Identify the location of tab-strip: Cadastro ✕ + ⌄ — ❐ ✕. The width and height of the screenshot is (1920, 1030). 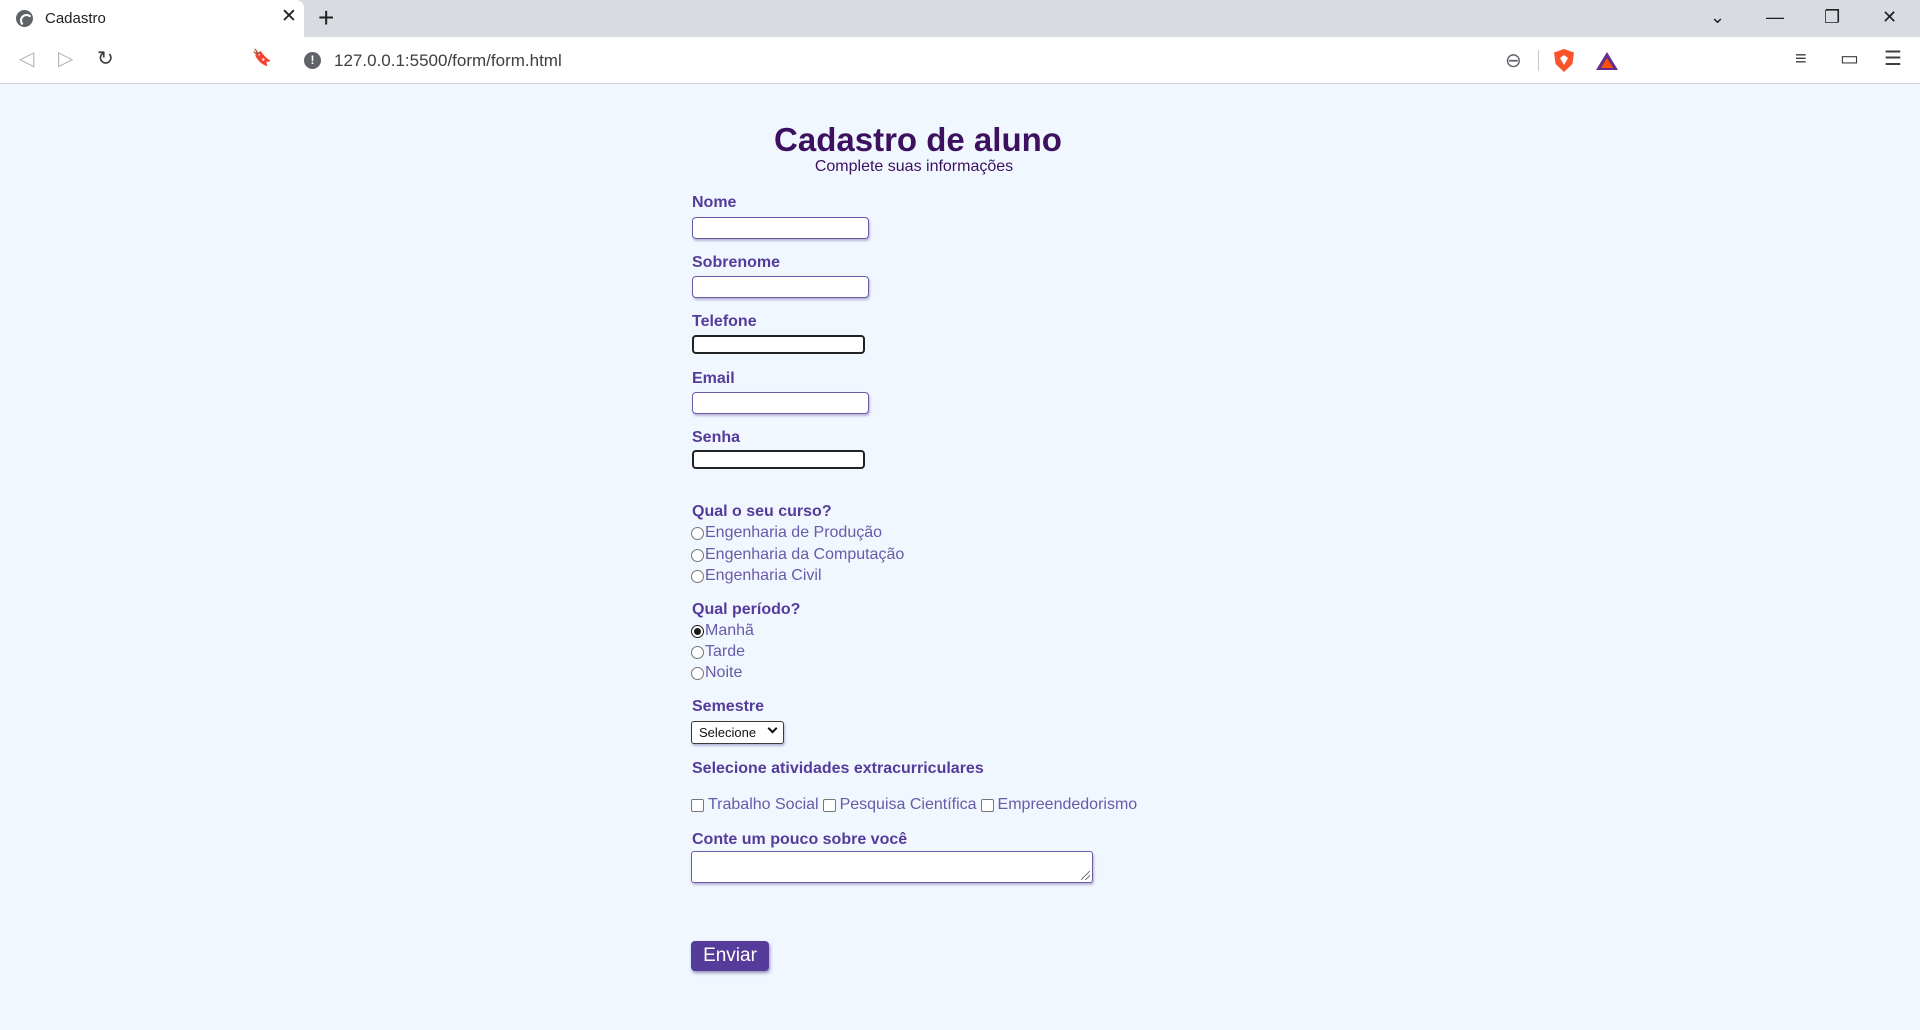
(960, 18).